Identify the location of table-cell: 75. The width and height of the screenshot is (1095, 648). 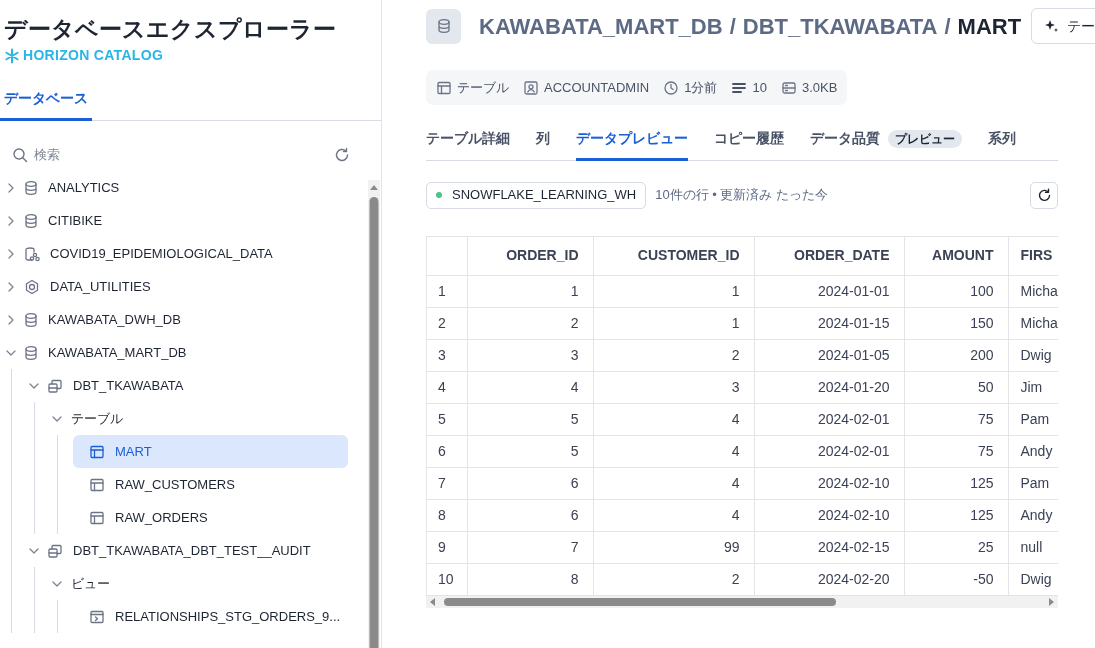
(985, 418).